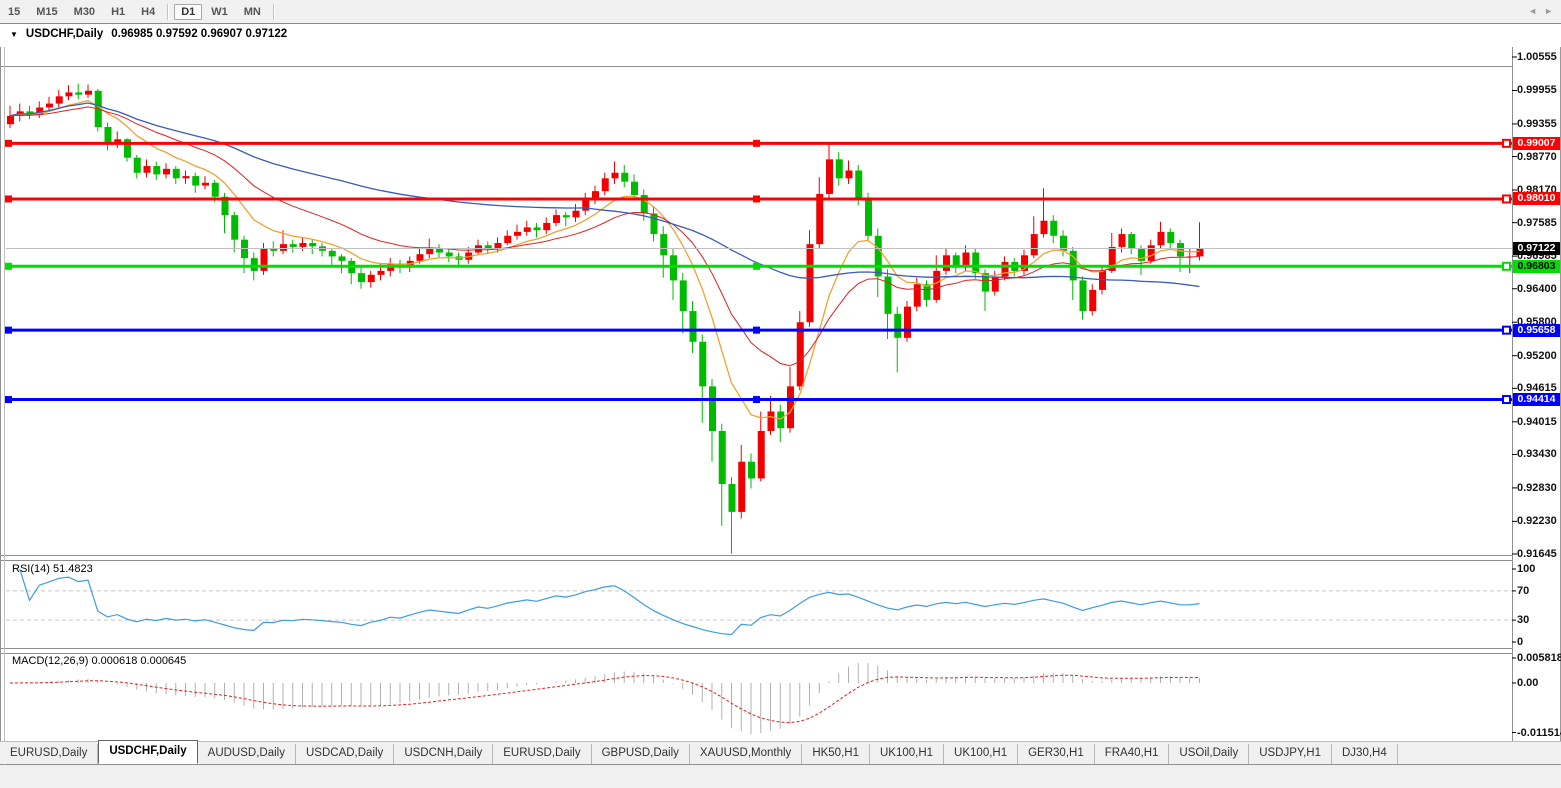 The image size is (1561, 788). I want to click on price-tick-label: 0.96400, so click(1537, 288).